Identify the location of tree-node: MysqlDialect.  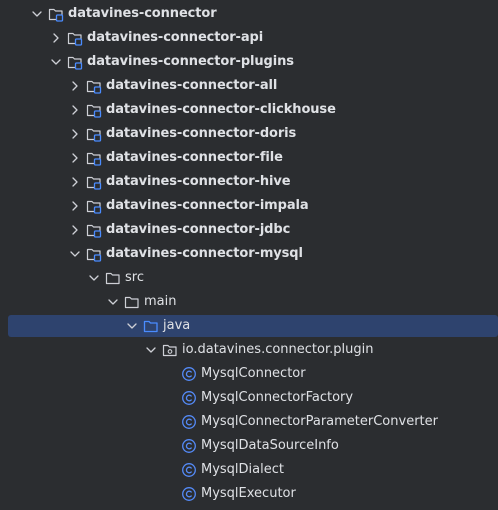
(249, 470).